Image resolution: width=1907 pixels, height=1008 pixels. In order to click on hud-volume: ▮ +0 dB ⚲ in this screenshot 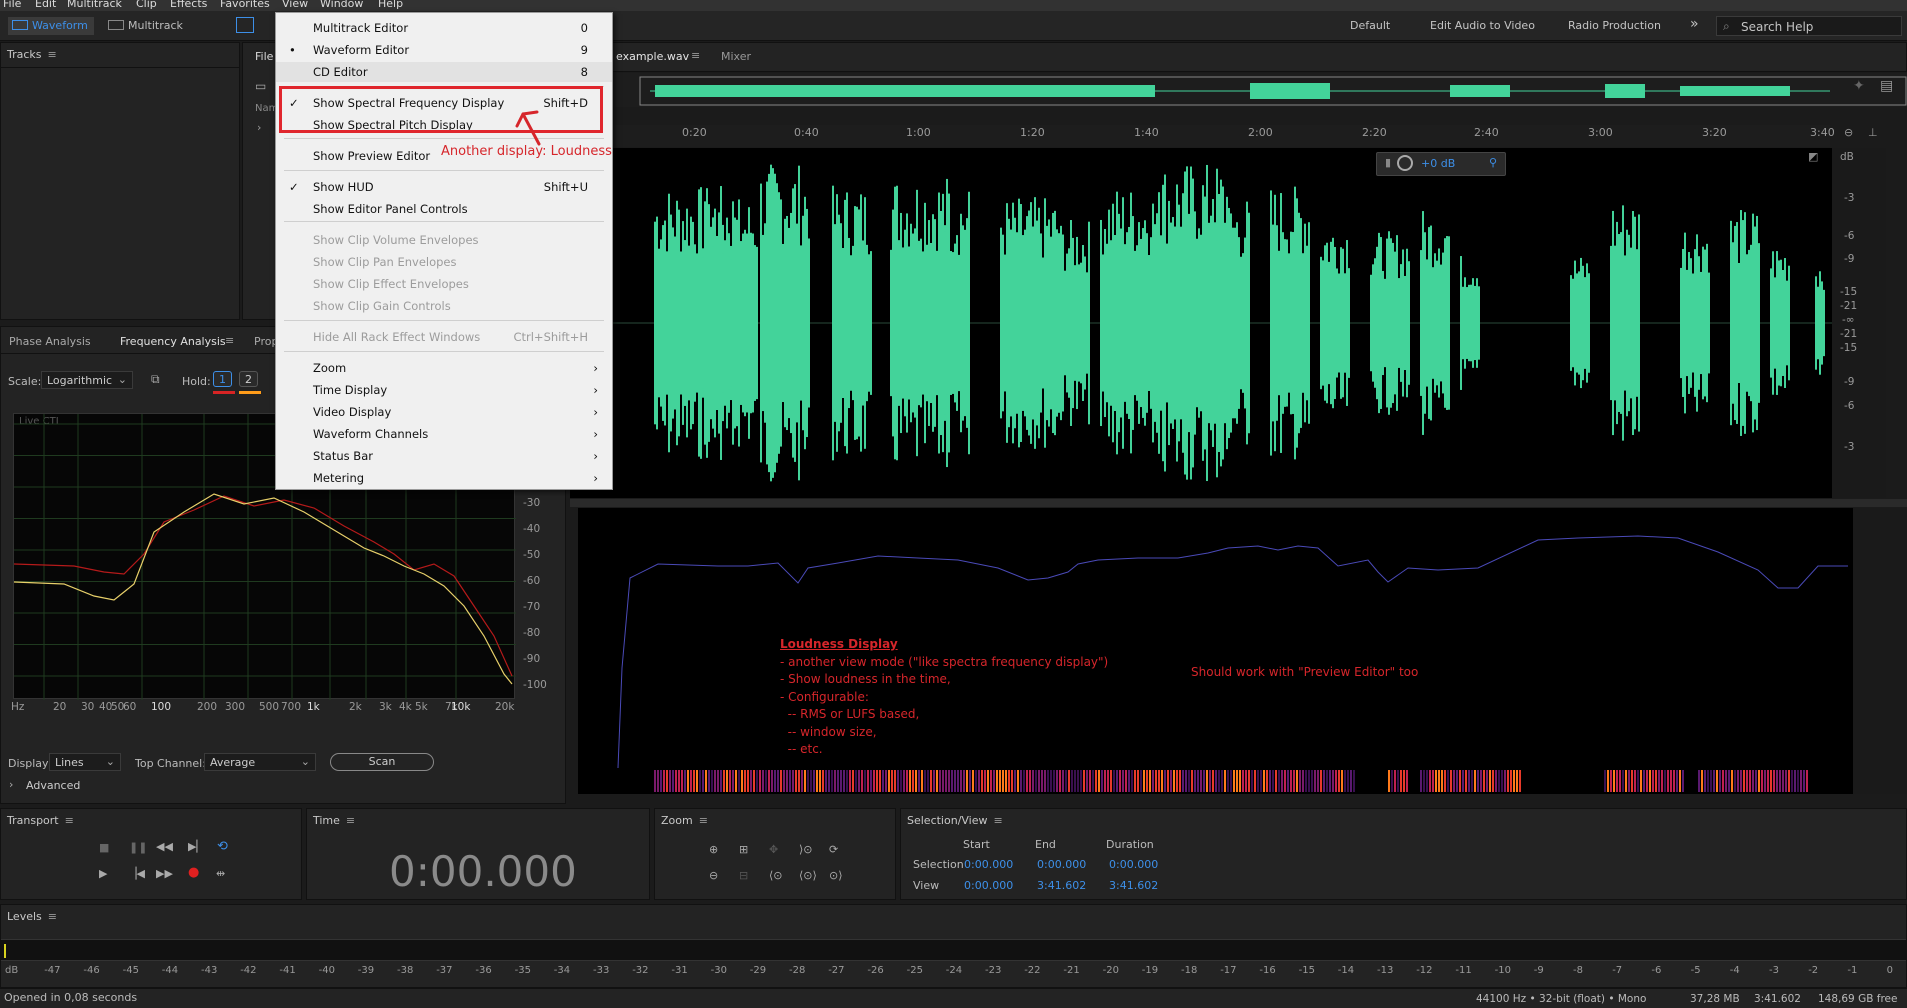, I will do `click(1441, 164)`.